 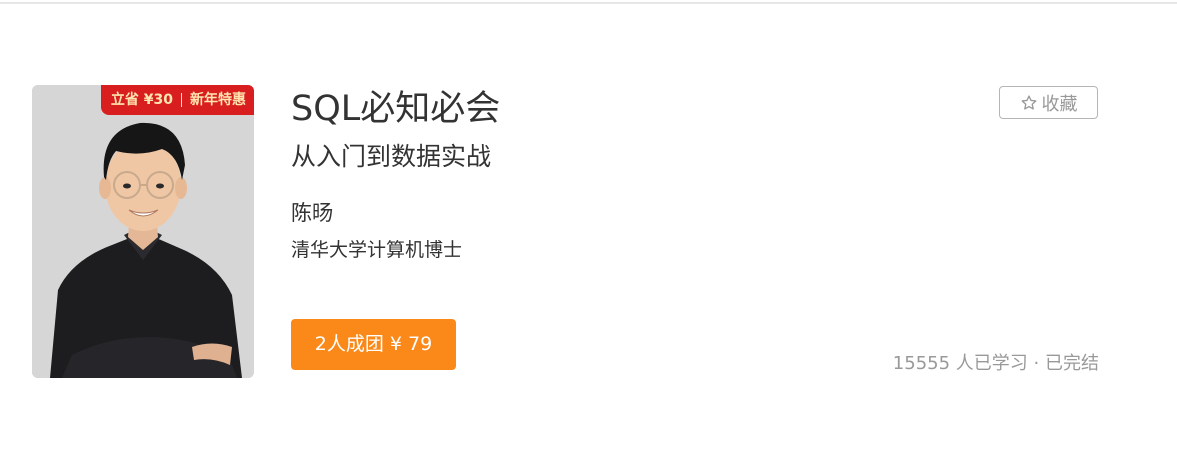 I want to click on group-buy-button: 2人成团 ¥ 79, so click(x=373, y=344).